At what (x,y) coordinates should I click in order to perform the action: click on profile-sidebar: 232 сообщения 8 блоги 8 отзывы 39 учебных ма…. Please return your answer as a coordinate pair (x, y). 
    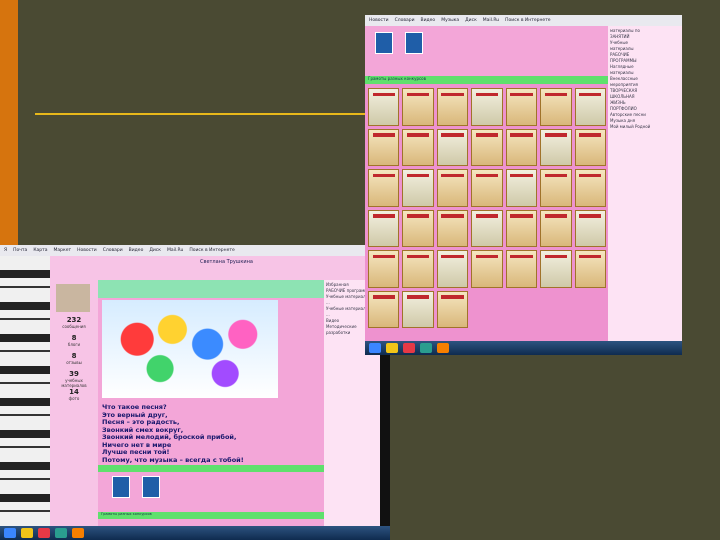
    Looking at the image, I should click on (74, 403).